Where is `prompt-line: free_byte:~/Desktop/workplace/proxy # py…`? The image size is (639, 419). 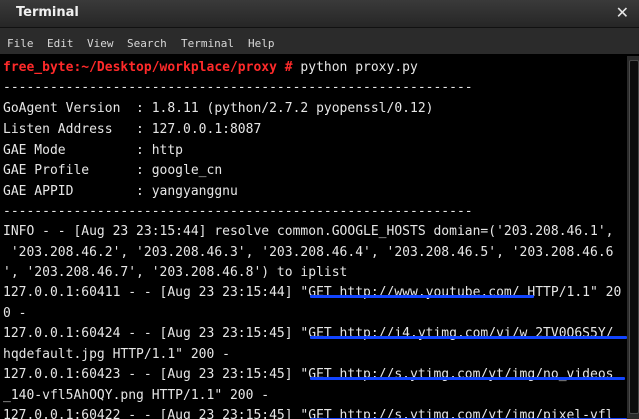 prompt-line: free_byte:~/Desktop/workplace/proxy # py… is located at coordinates (210, 68).